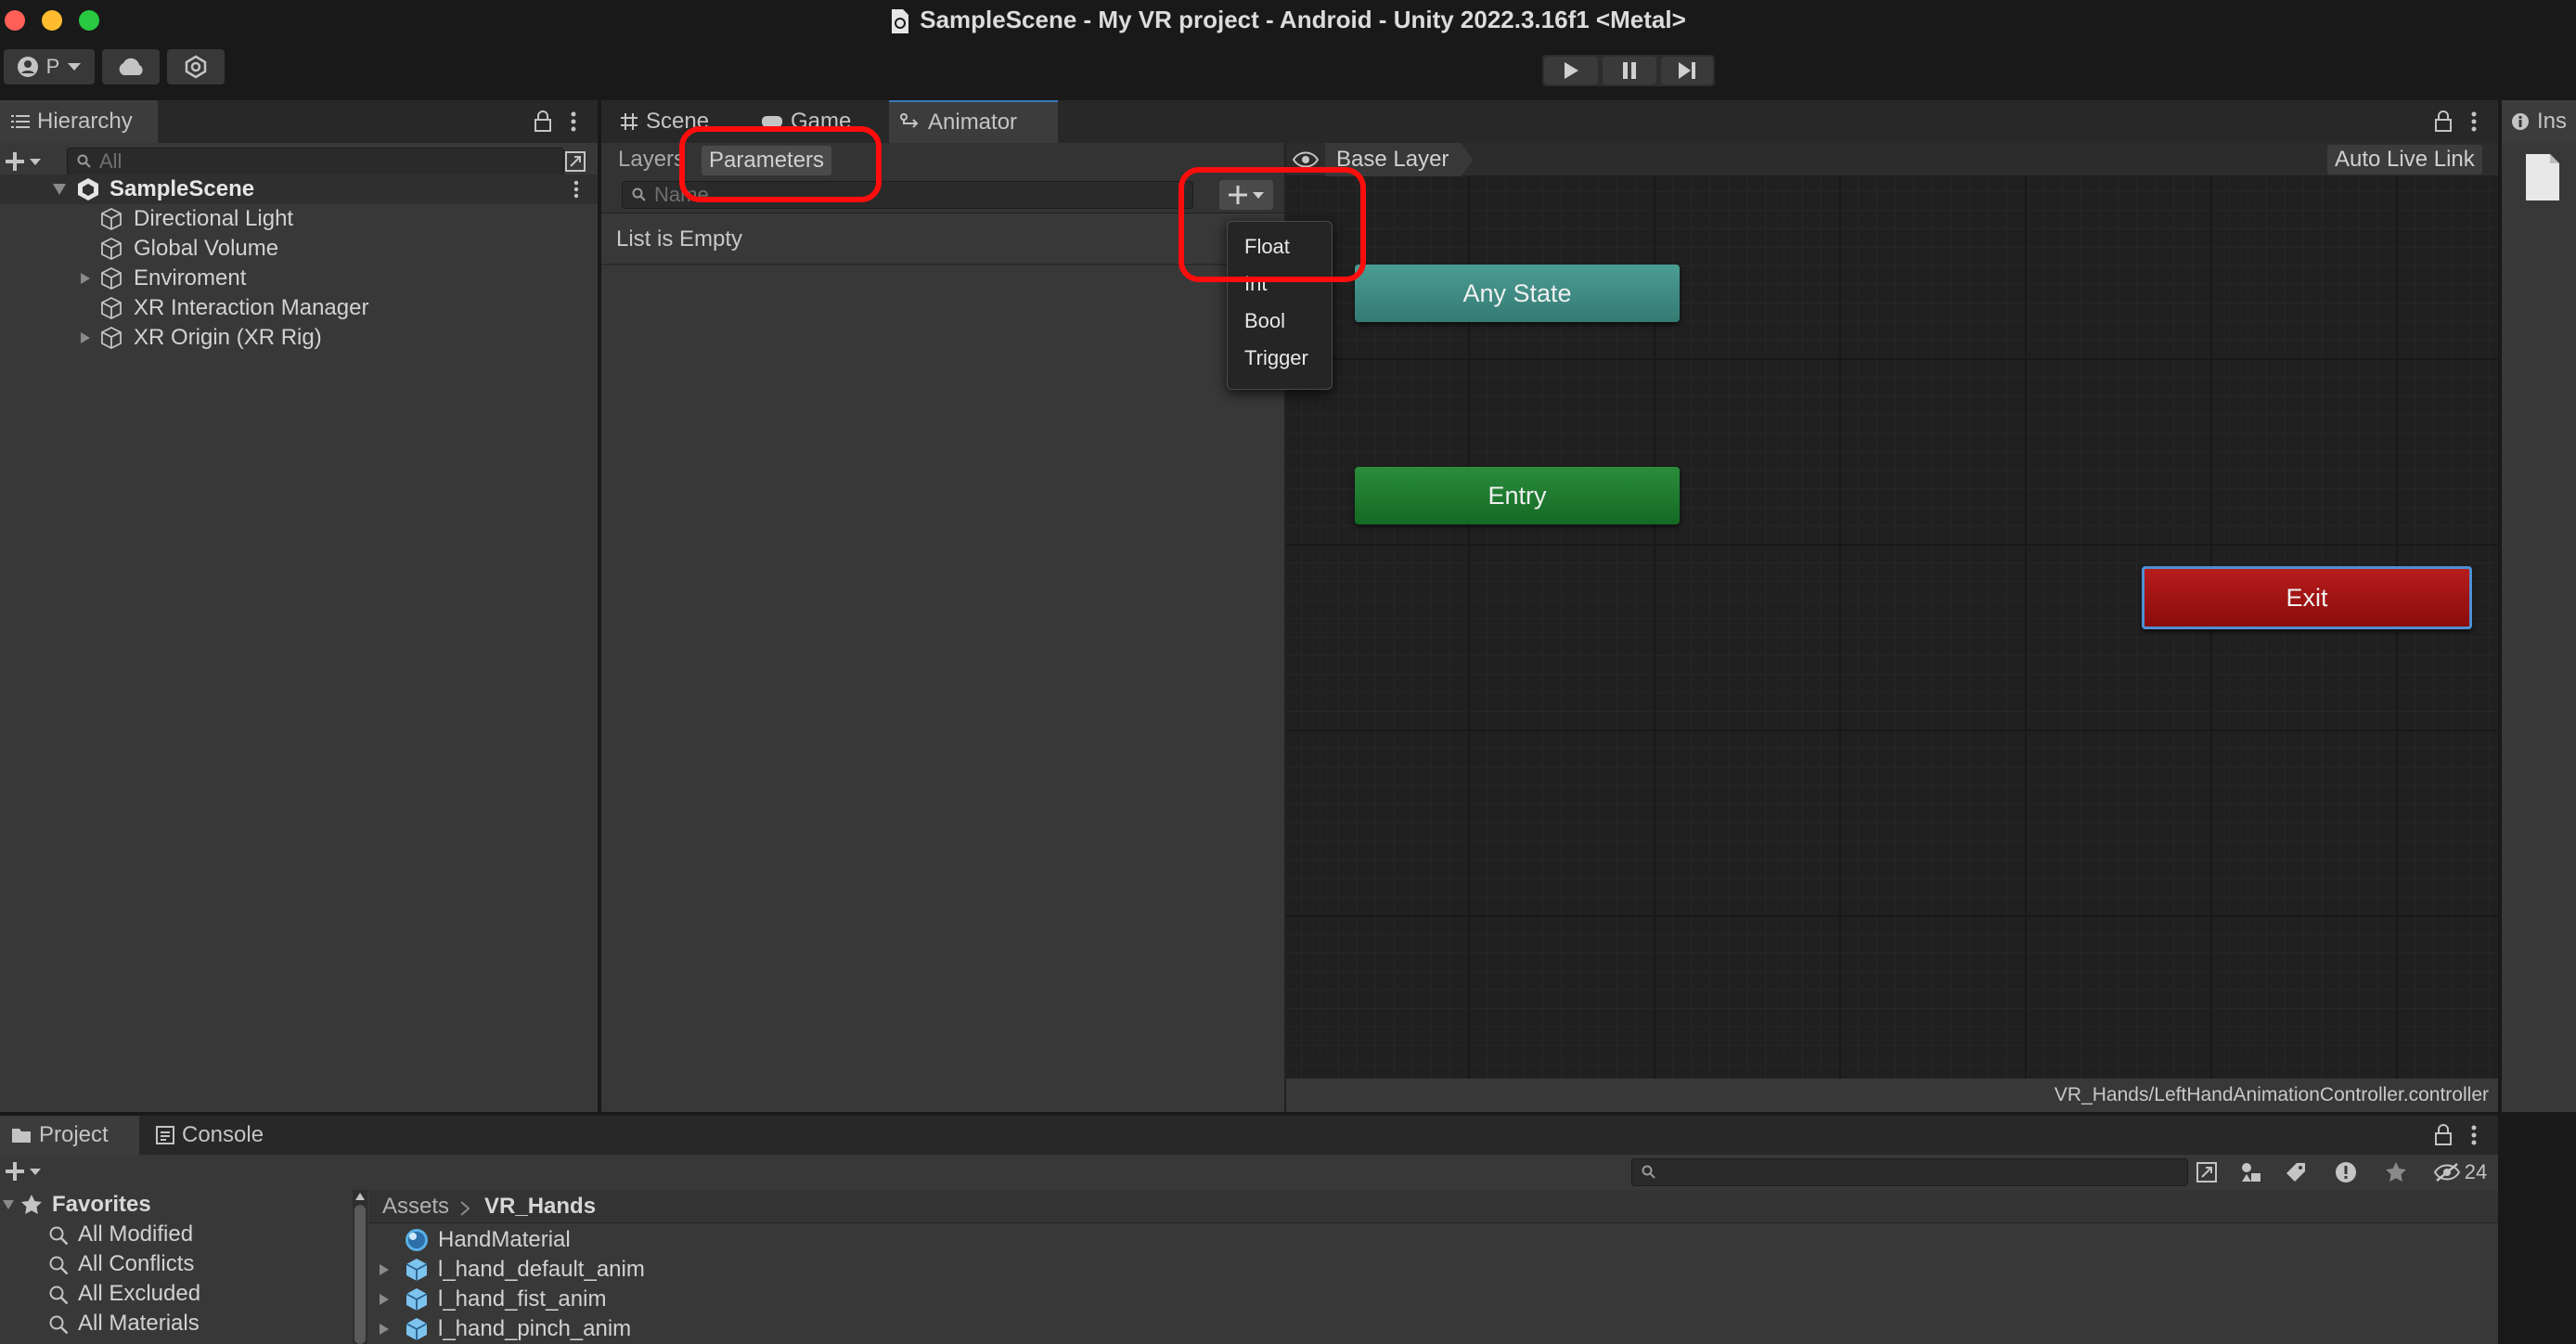 The width and height of the screenshot is (2576, 1344). I want to click on hierarchy-search-input: All, so click(315, 161).